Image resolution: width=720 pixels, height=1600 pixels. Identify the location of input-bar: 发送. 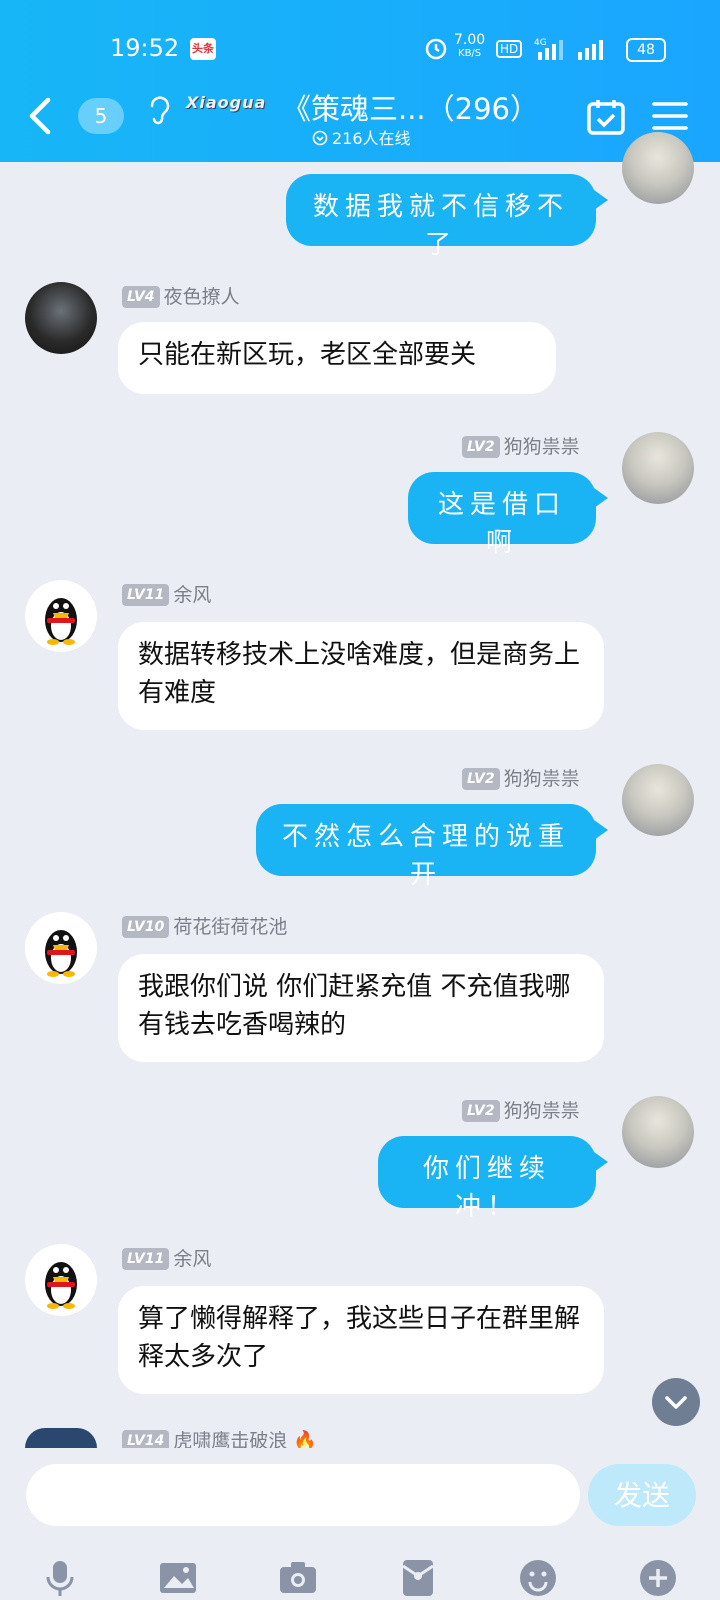
(360, 1524).